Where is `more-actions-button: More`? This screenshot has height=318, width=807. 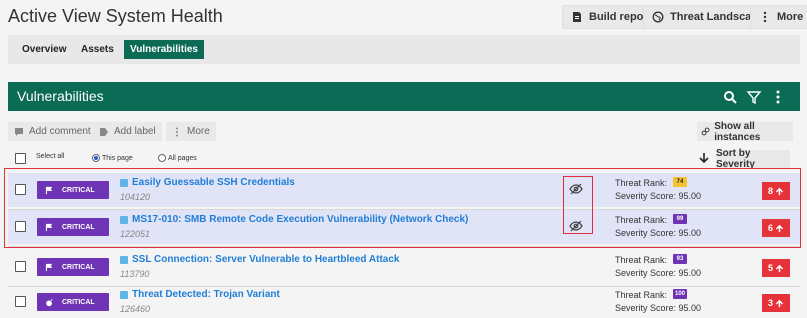
more-actions-button: More is located at coordinates (191, 131).